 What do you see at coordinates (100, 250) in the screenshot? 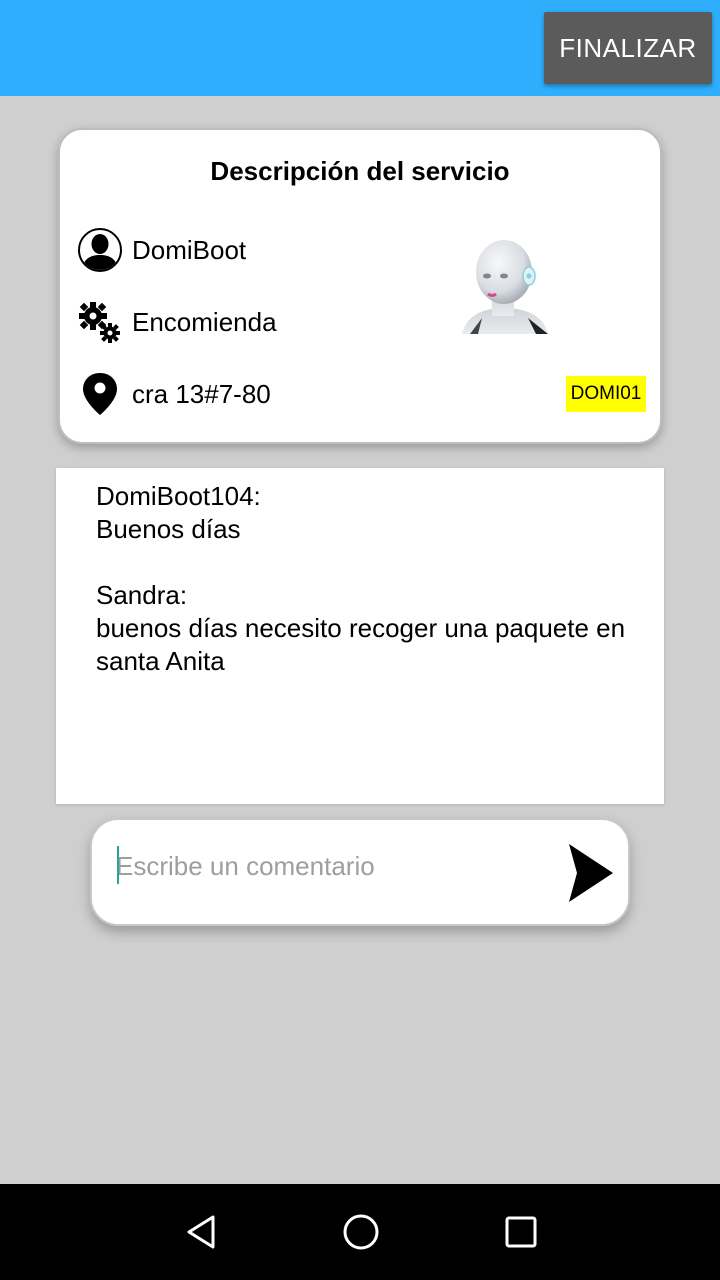
I see `user-icon` at bounding box center [100, 250].